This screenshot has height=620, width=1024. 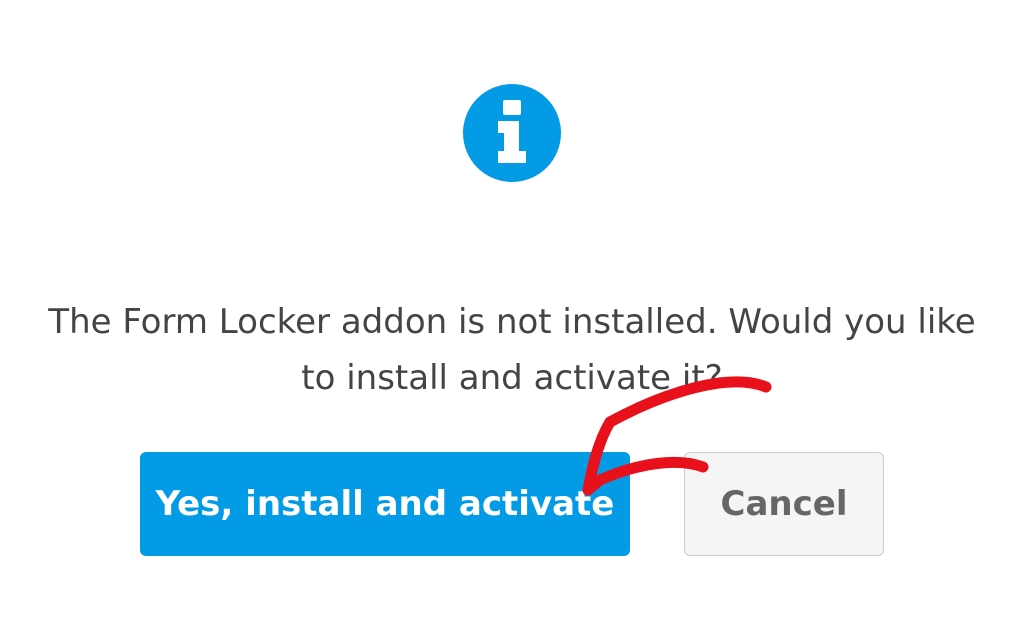 What do you see at coordinates (784, 504) in the screenshot?
I see `cancel-button: Cancel` at bounding box center [784, 504].